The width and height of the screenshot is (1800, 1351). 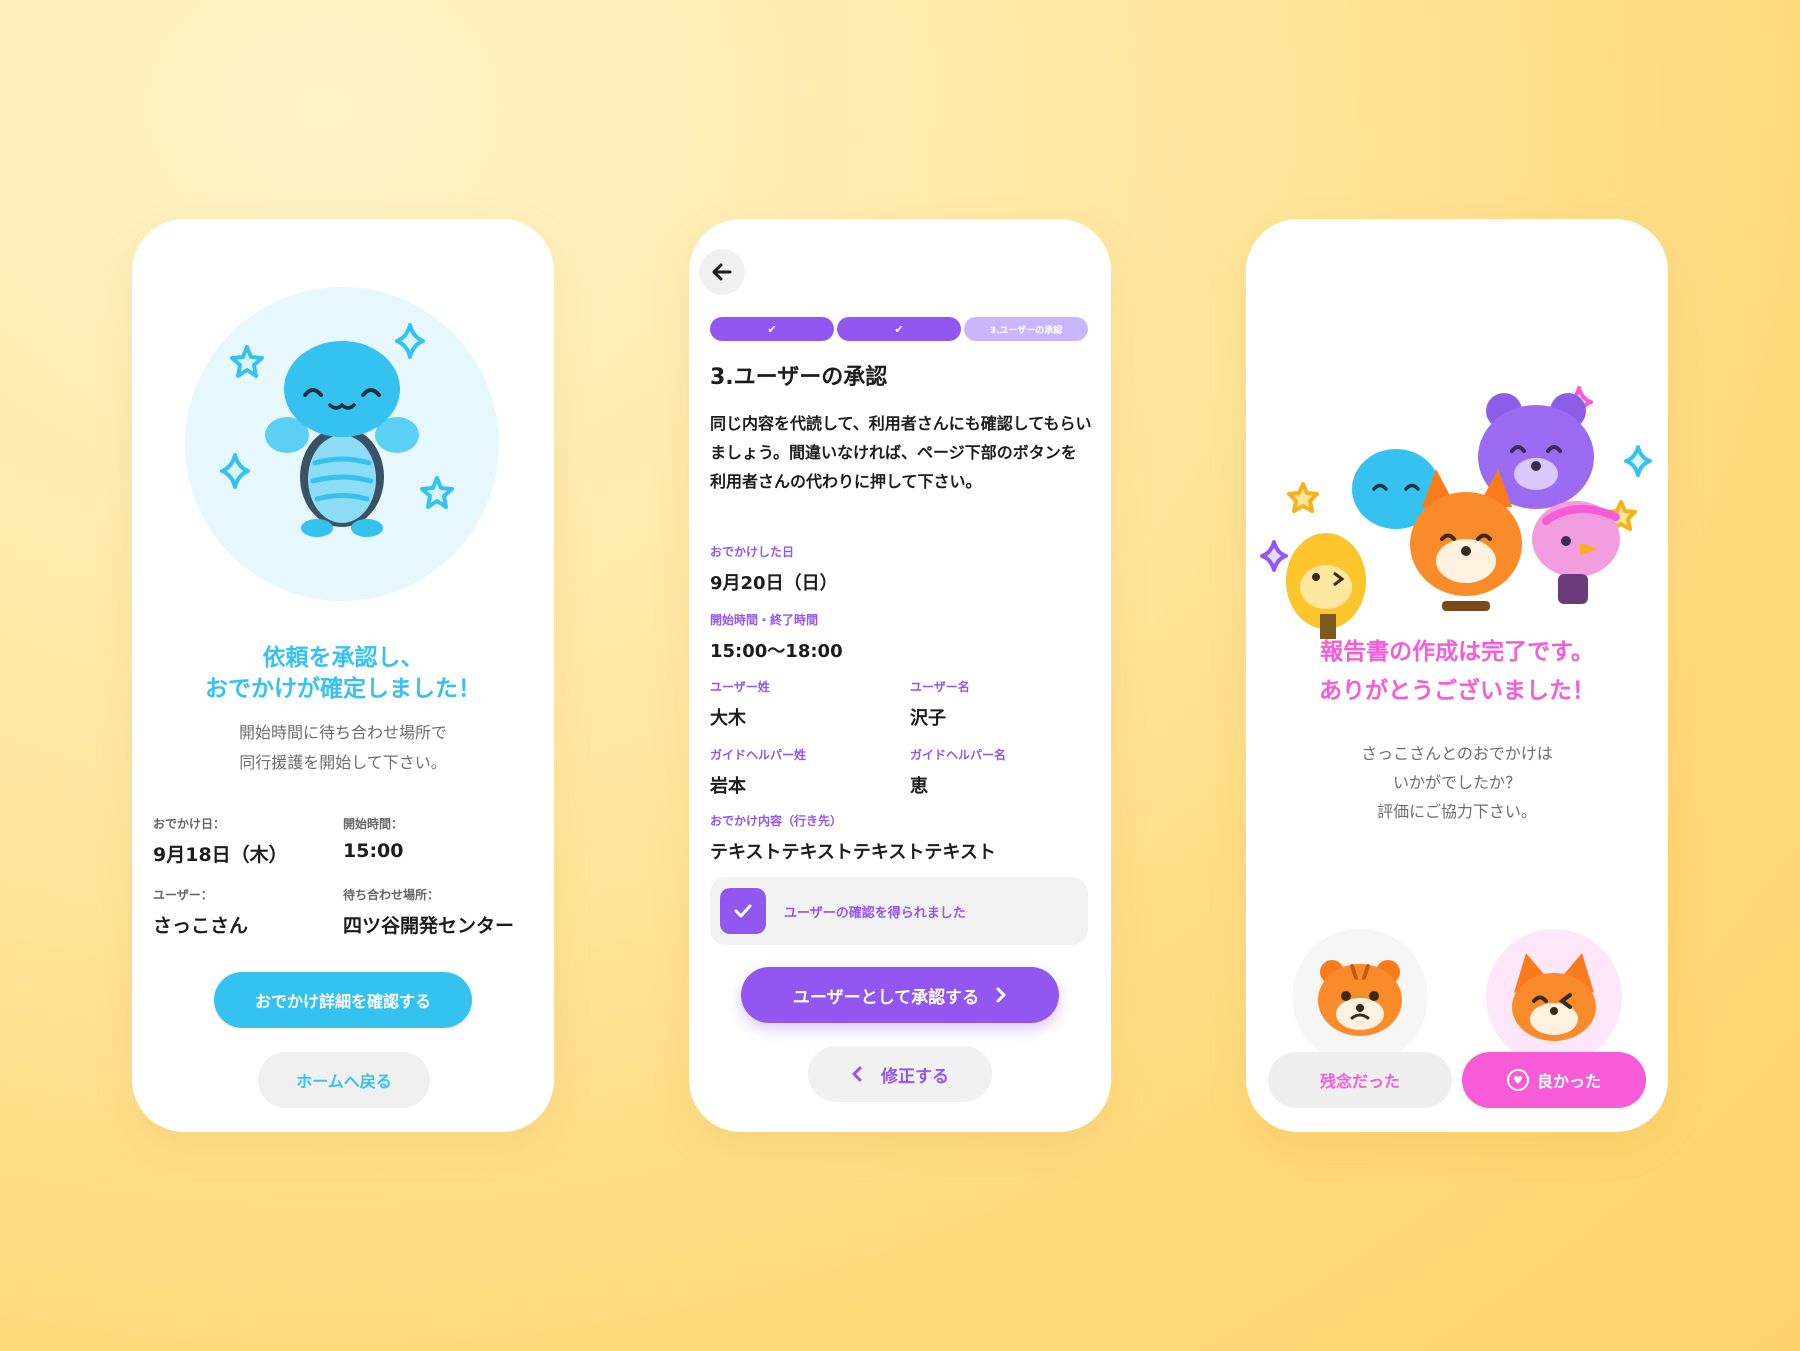 I want to click on prompt-line: 評価にご協力下さい。, so click(x=1457, y=811).